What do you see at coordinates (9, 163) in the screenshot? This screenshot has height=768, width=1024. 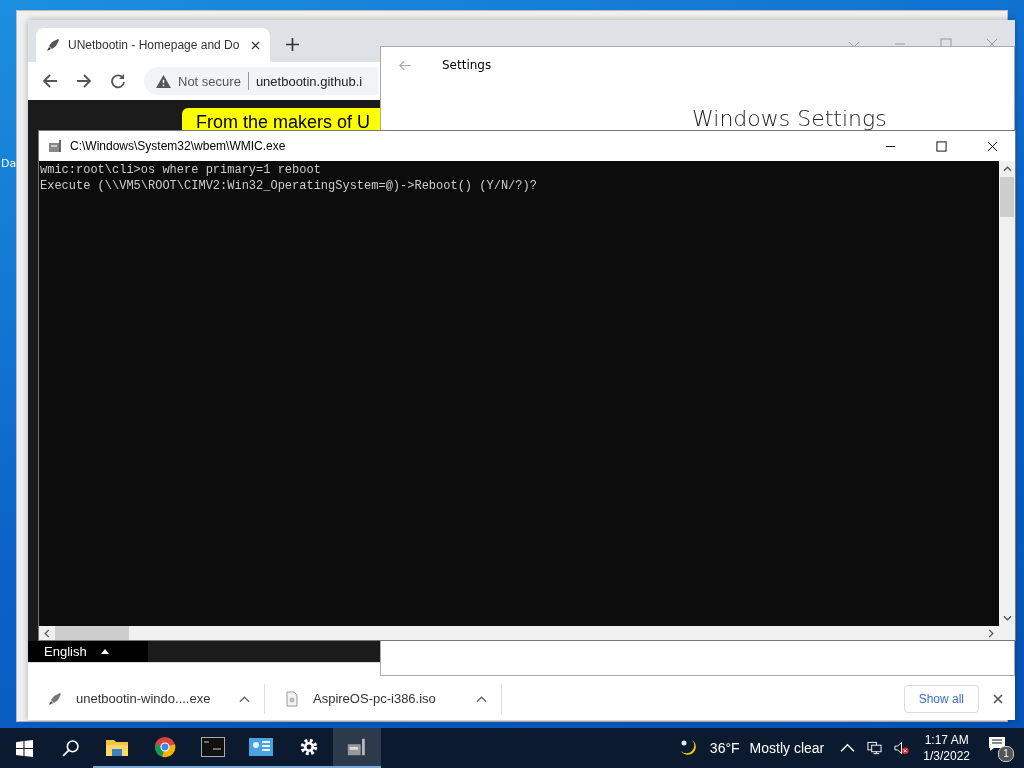 I see `desktop-icon-label: Da` at bounding box center [9, 163].